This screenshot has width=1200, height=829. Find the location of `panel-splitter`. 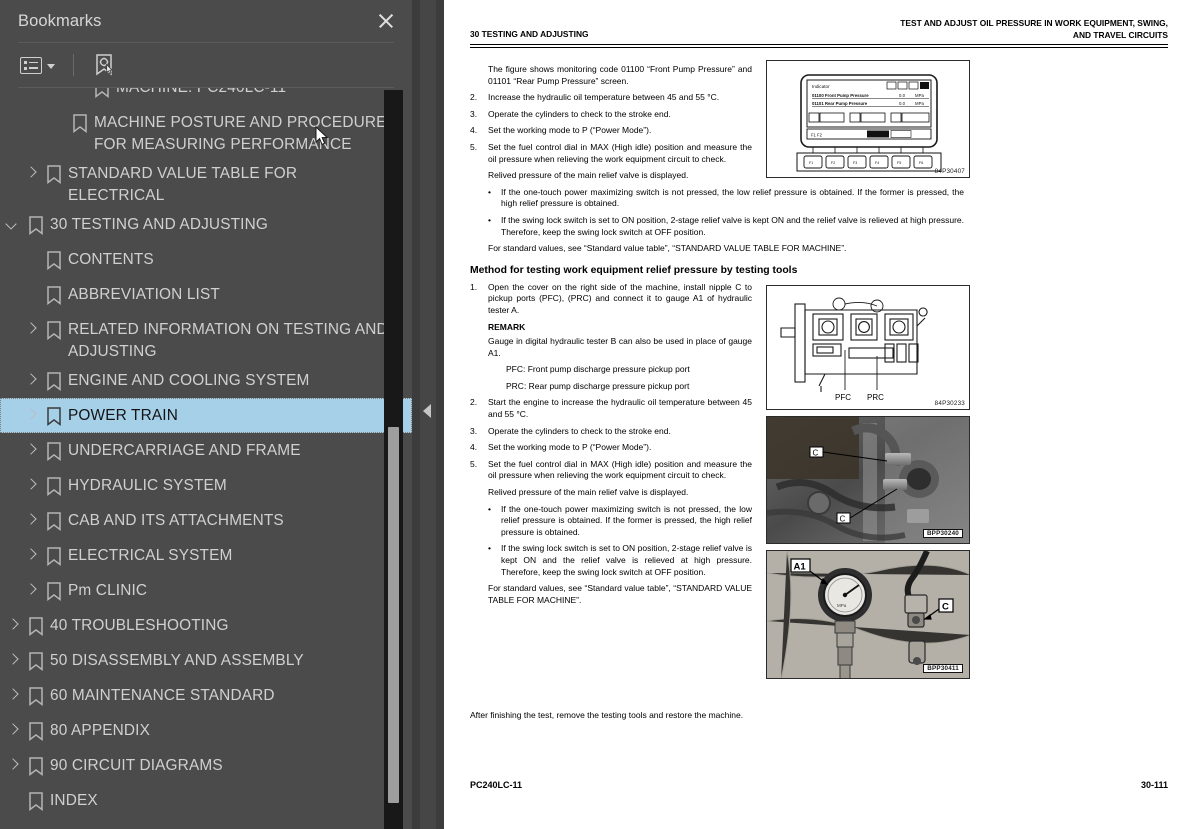

panel-splitter is located at coordinates (428, 414).